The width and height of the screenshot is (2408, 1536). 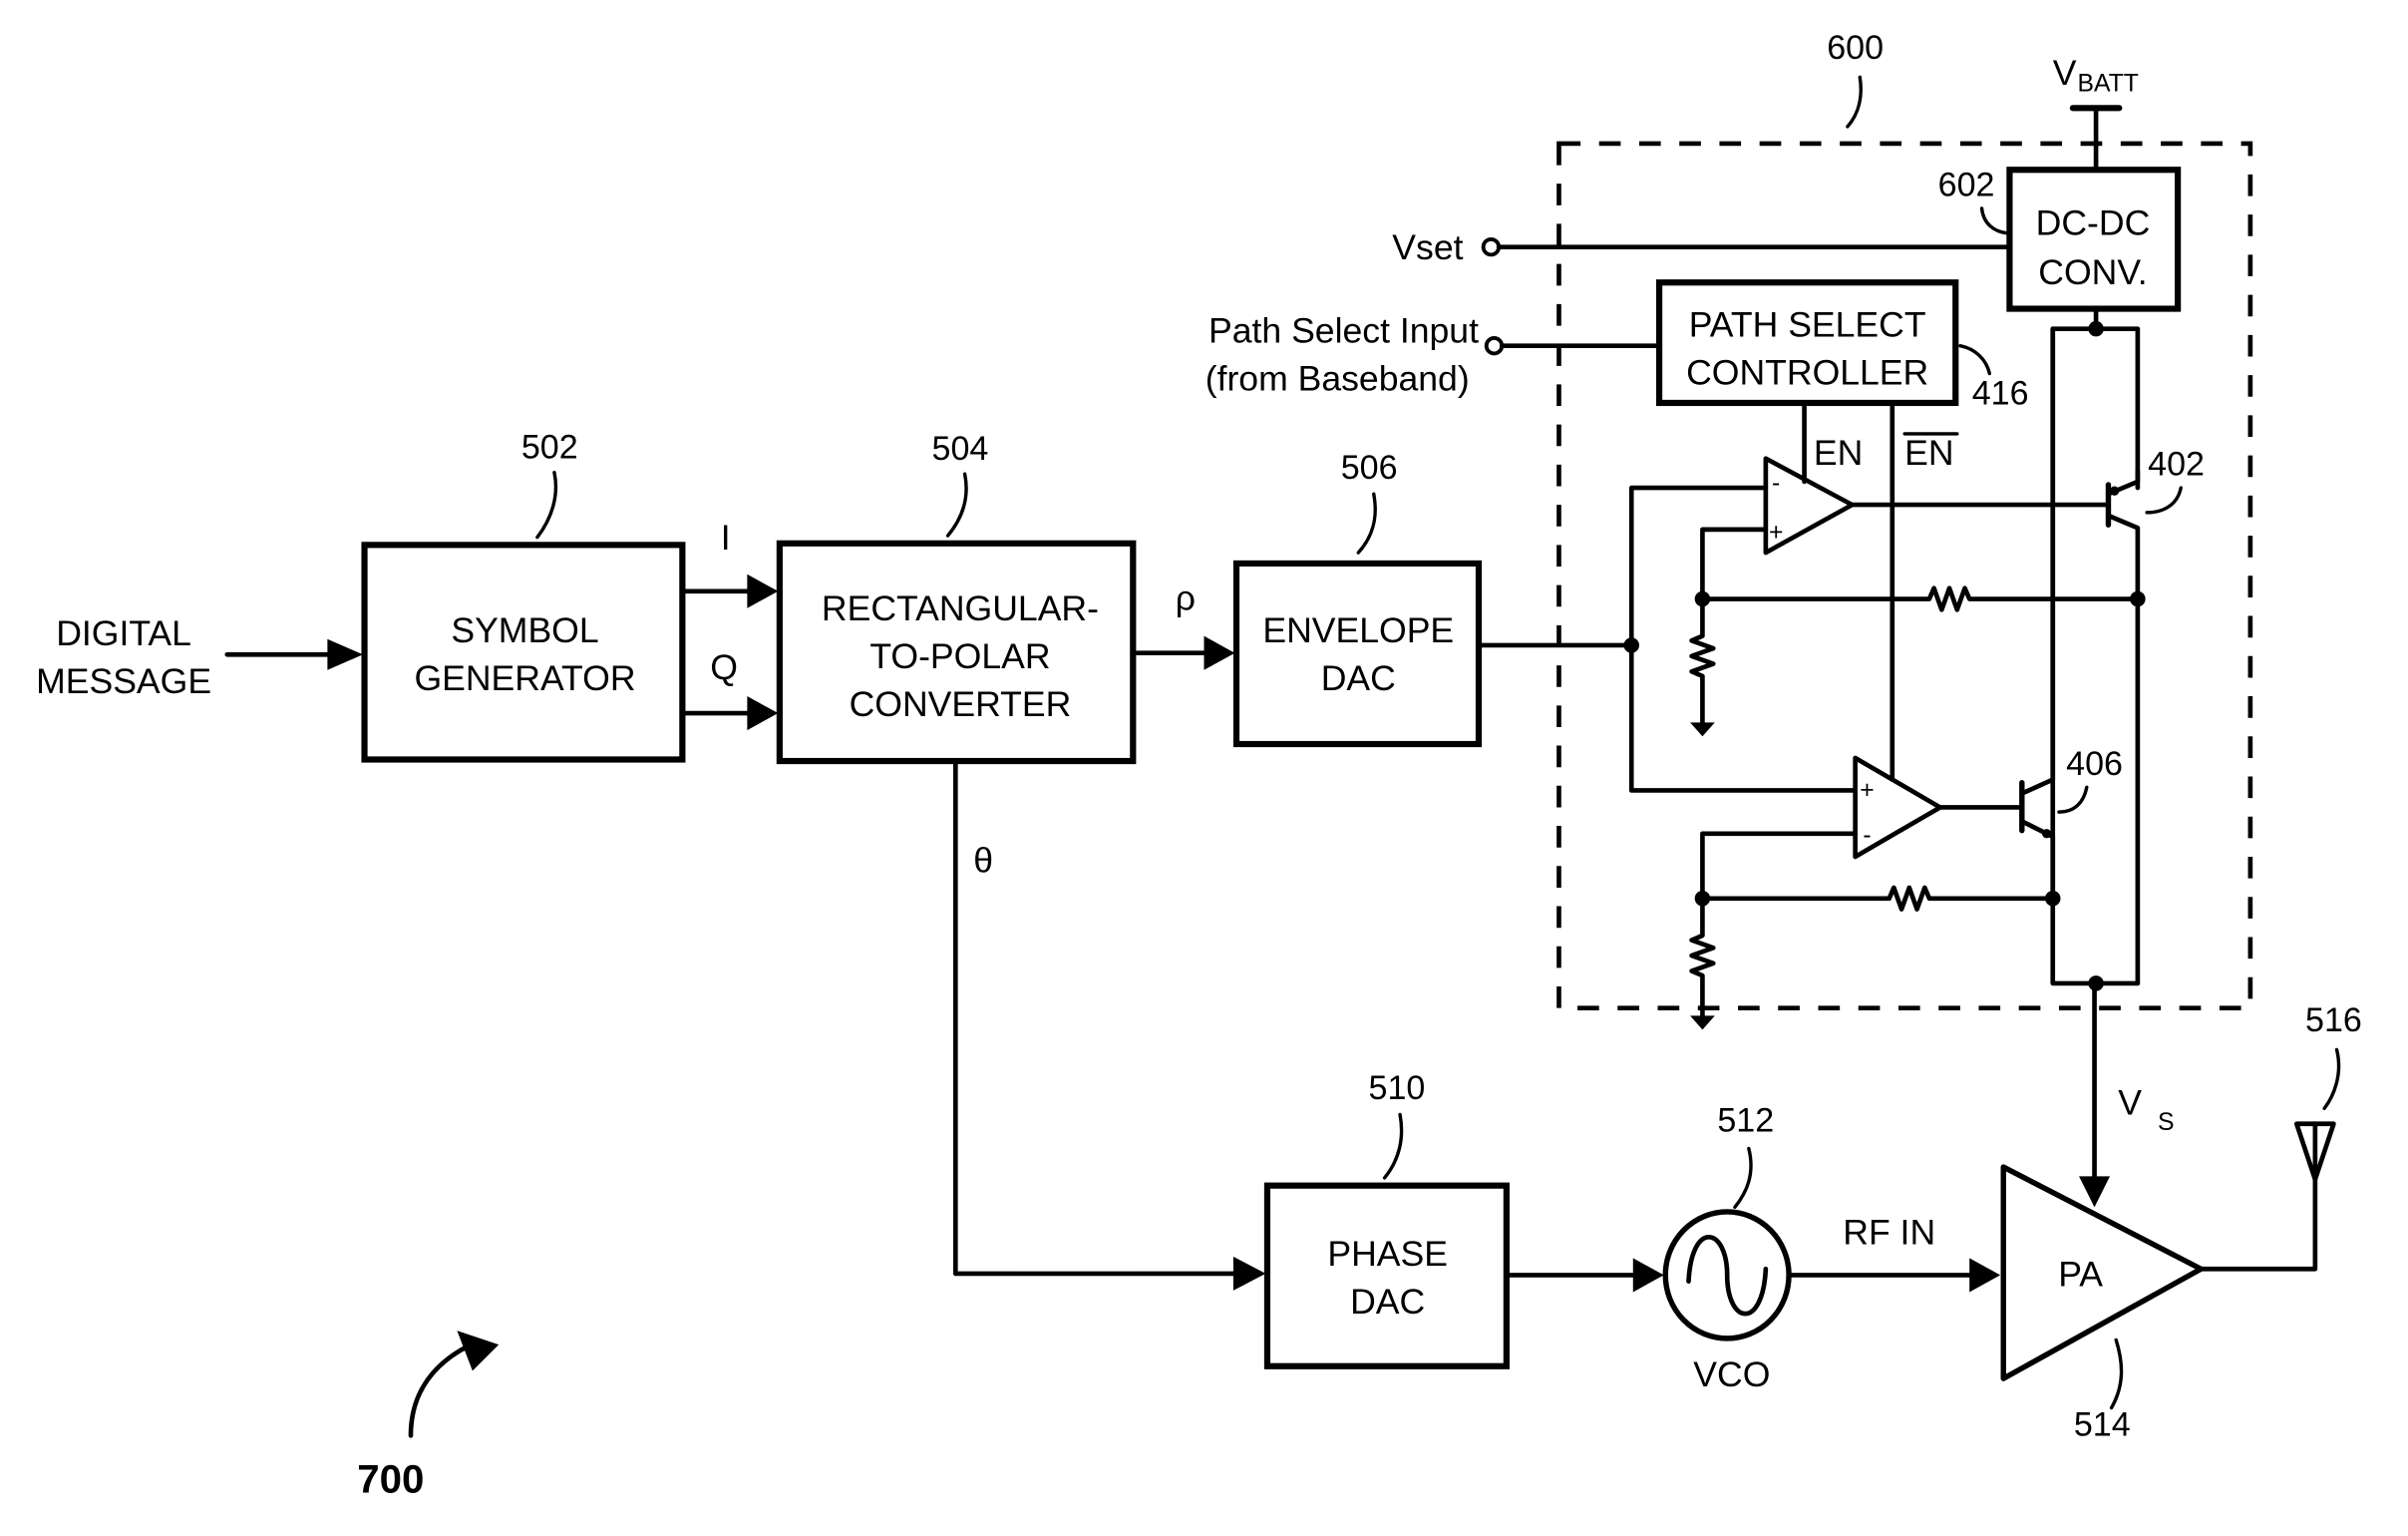 I want to click on vs-subscript: S, so click(x=2166, y=1123).